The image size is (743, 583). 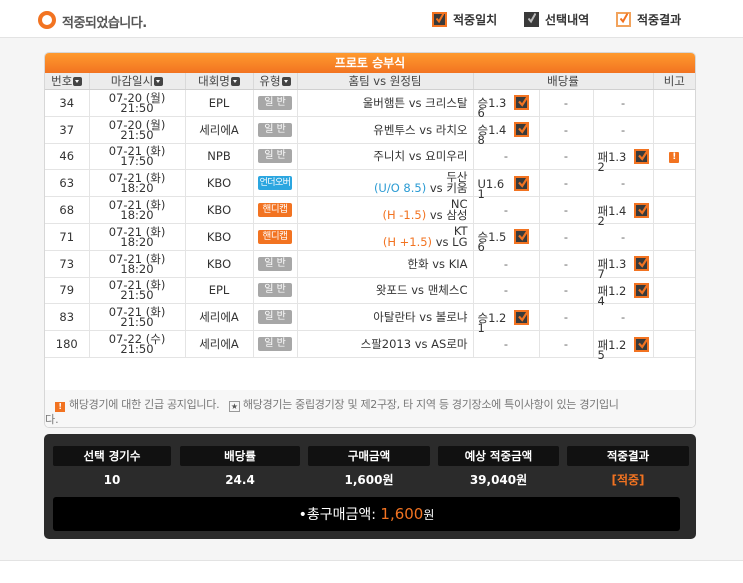 I want to click on deadline: 07-22 (수) 21:50, so click(x=136, y=344).